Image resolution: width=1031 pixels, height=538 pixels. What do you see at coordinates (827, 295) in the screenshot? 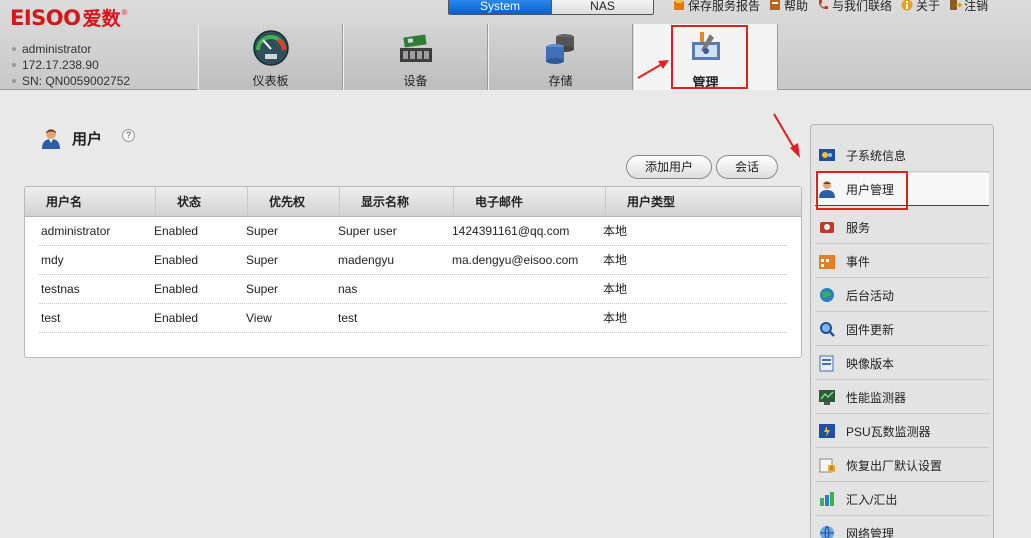
I see `background-activity-icon` at bounding box center [827, 295].